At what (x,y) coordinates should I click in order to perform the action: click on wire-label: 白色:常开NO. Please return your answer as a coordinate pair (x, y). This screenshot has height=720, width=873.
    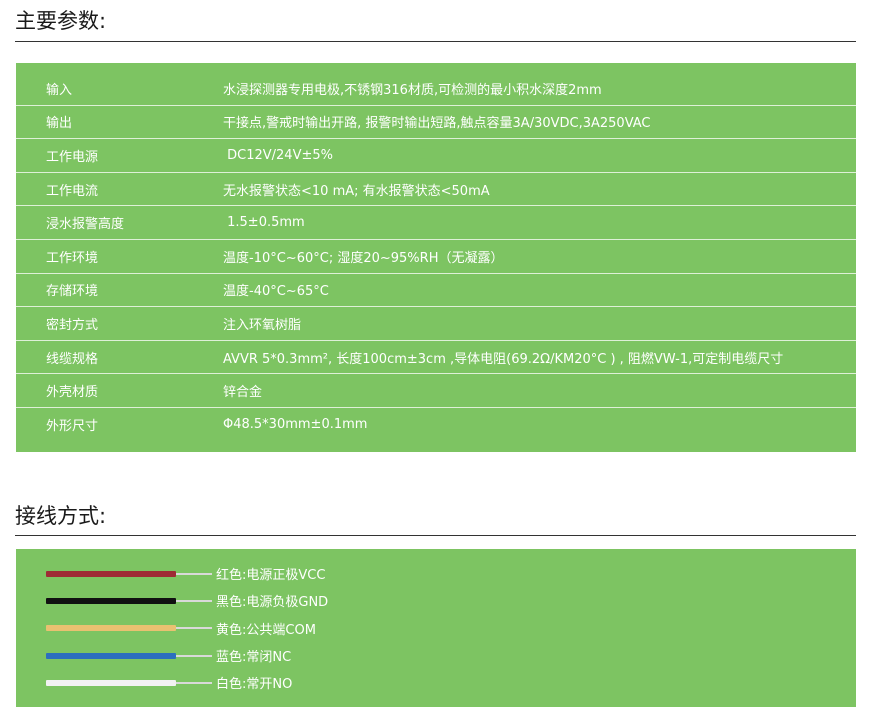
    Looking at the image, I should click on (254, 685).